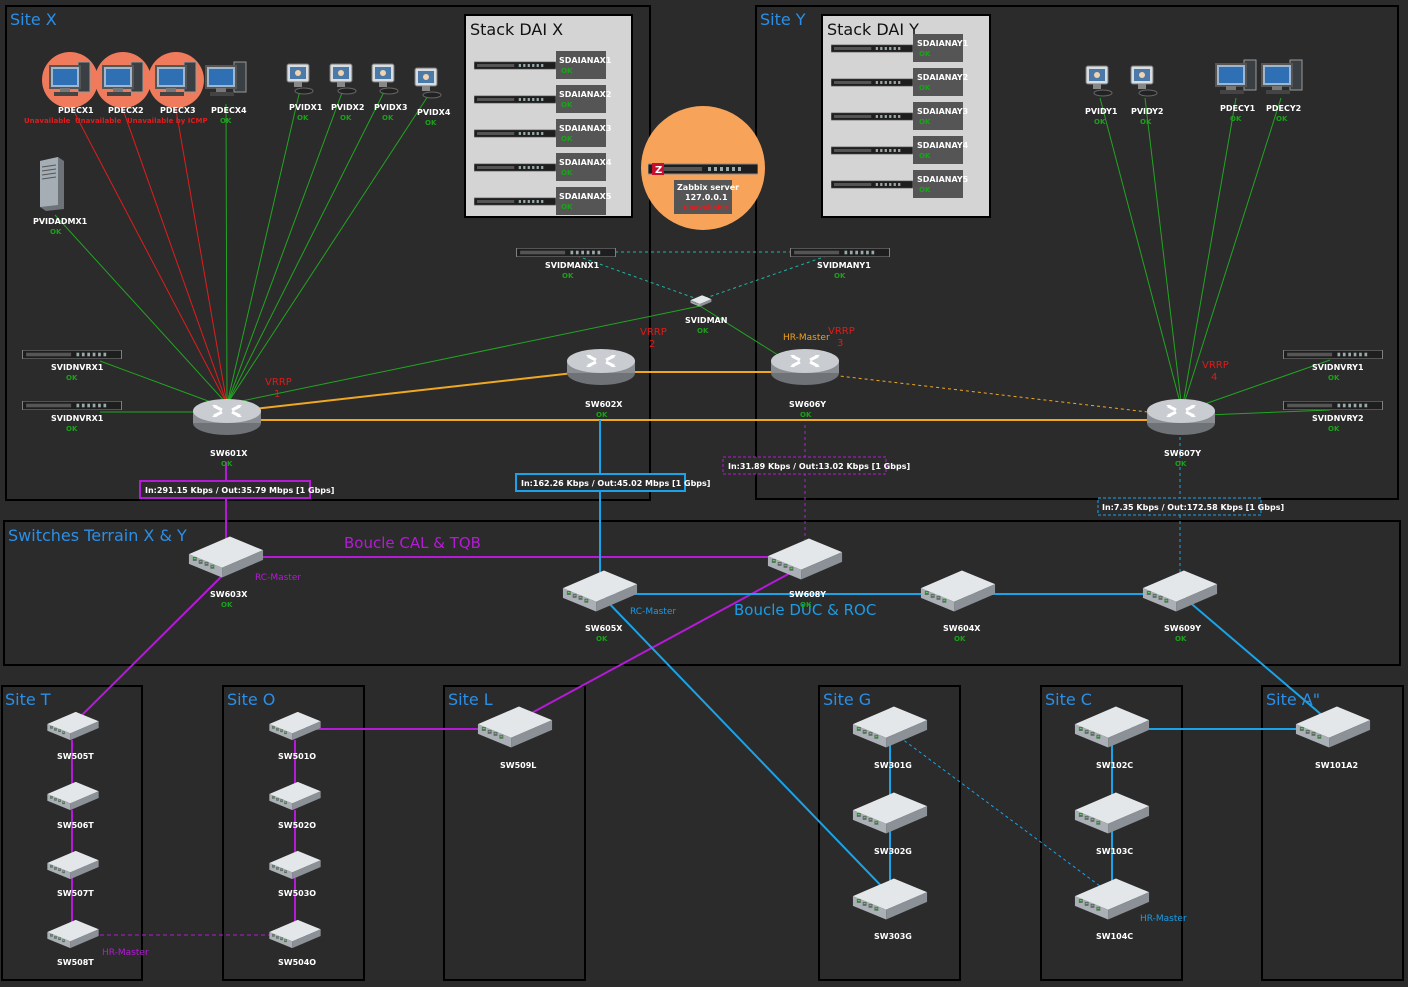 This screenshot has height=987, width=1408. Describe the element at coordinates (1146, 122) in the screenshot. I see `pvidy2-status: OK` at that location.